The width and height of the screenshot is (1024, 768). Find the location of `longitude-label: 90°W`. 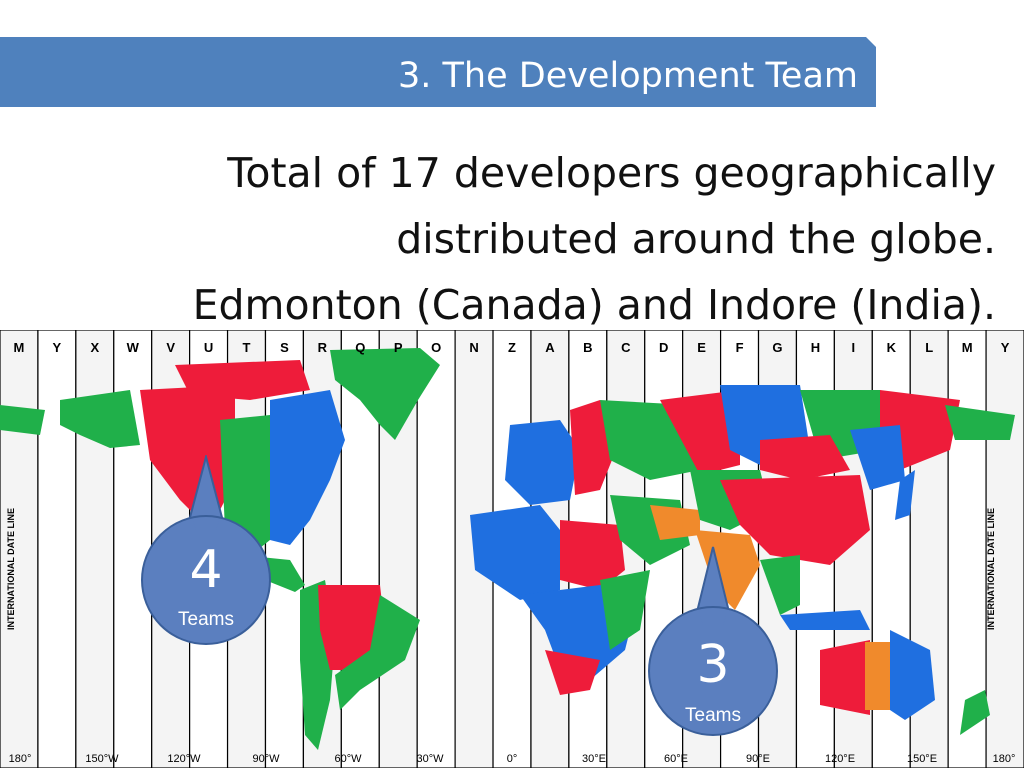

longitude-label: 90°W is located at coordinates (266, 759).